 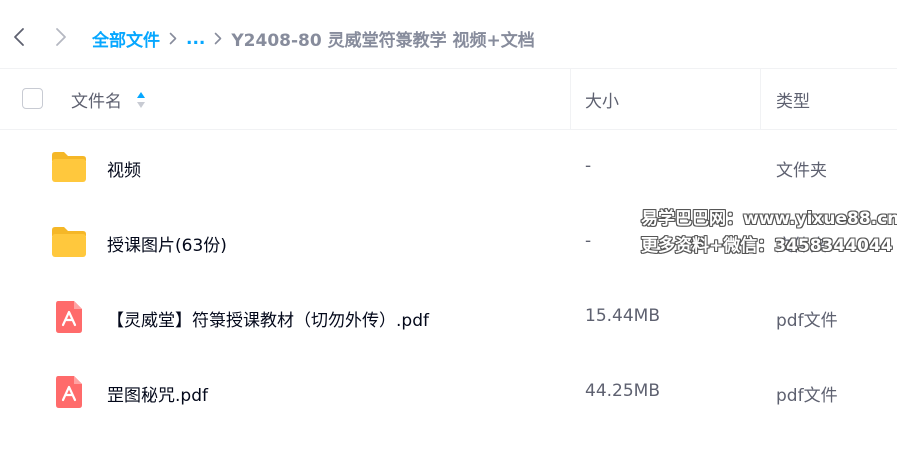 I want to click on select-all-checkbox, so click(x=32, y=98).